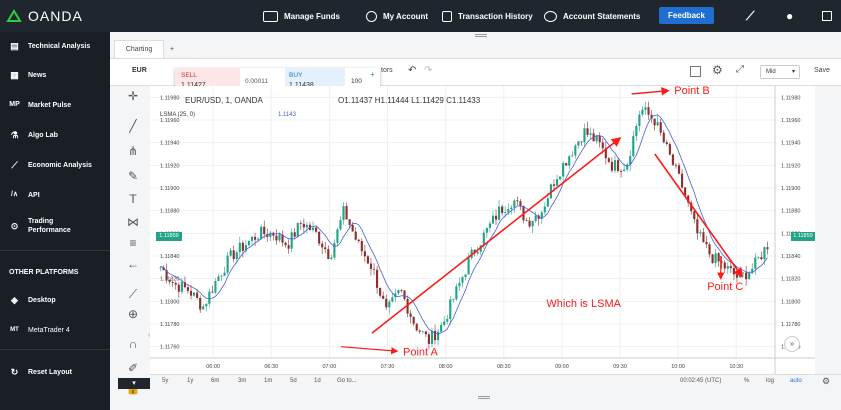 The image size is (841, 410). What do you see at coordinates (55, 372) in the screenshot?
I see `reset-layout-button: ↻ Reset Layout` at bounding box center [55, 372].